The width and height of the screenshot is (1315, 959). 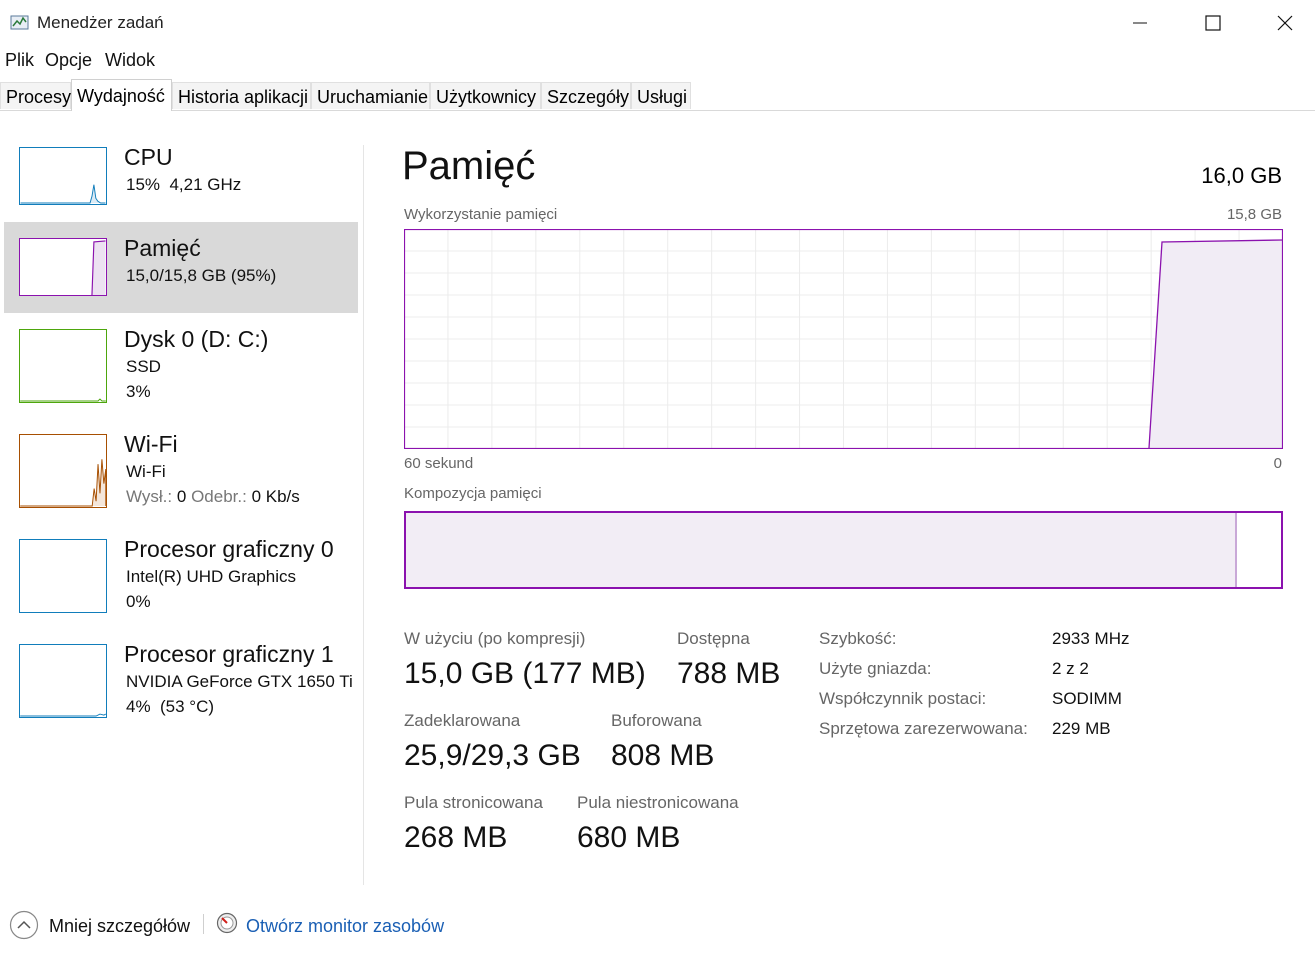 What do you see at coordinates (239, 681) in the screenshot?
I see `sidebar-gpu1-model: NVIDIA GeForce GTX 1650 Ti` at bounding box center [239, 681].